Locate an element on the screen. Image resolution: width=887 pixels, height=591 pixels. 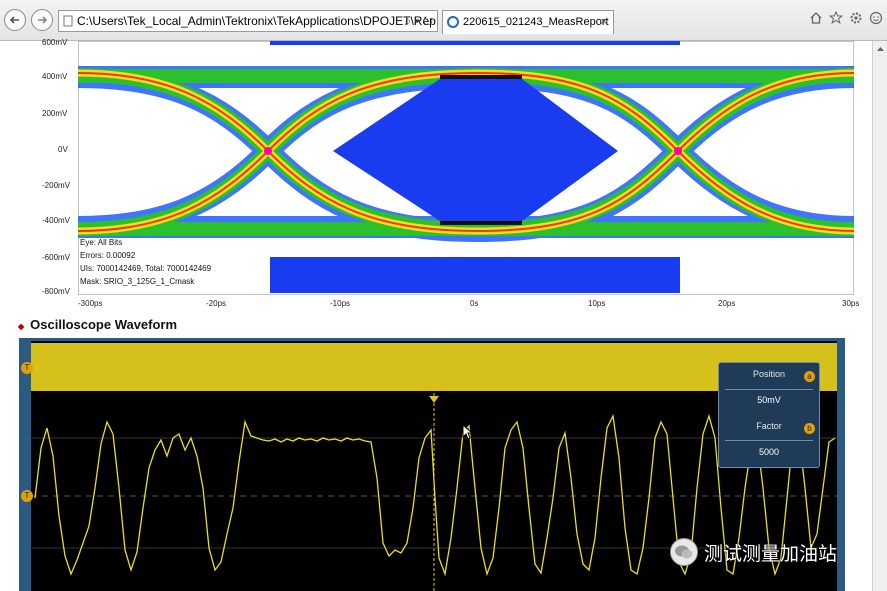
crossover-right is located at coordinates (678, 151).